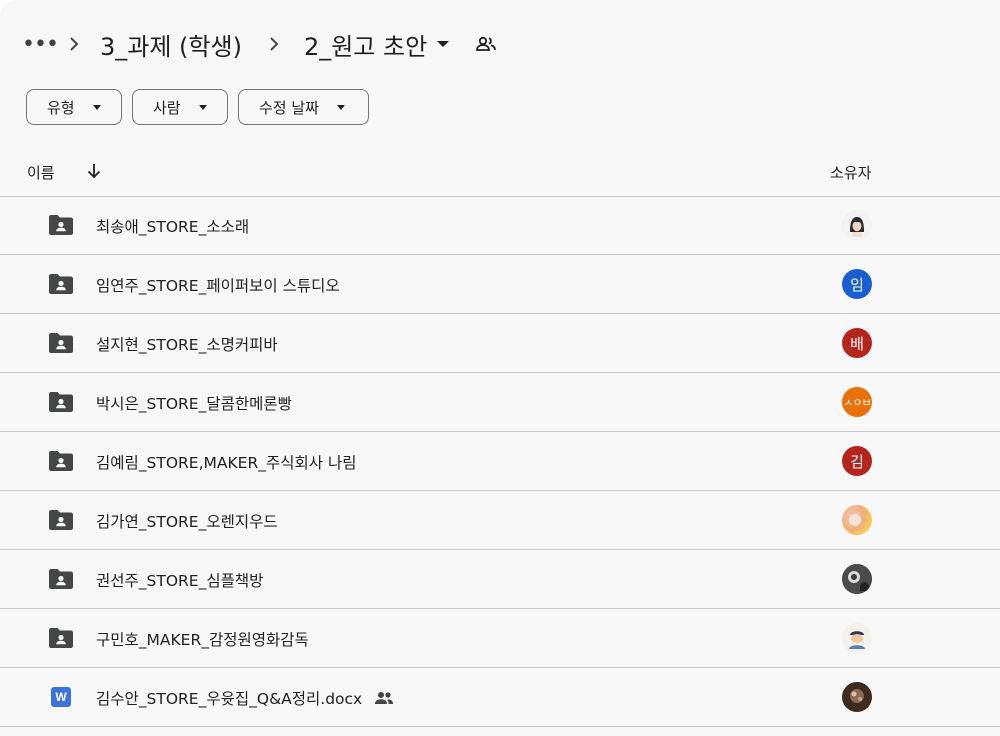 This screenshot has width=1000, height=736. I want to click on file-row: 임연주_STORE_페이퍼보이 스튜디오 임, so click(500, 284).